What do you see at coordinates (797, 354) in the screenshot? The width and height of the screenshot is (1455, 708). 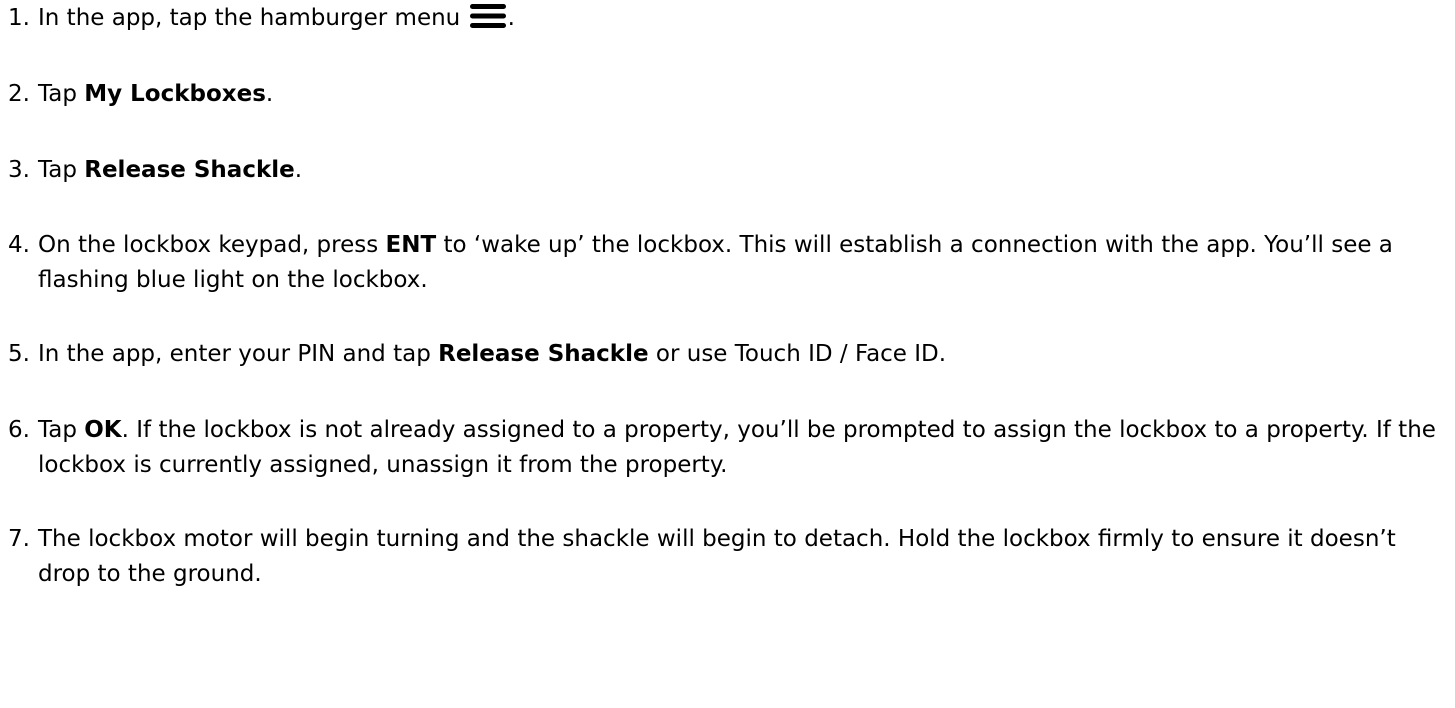 I see `step-text-part: or use Touch ID / Face ID.` at bounding box center [797, 354].